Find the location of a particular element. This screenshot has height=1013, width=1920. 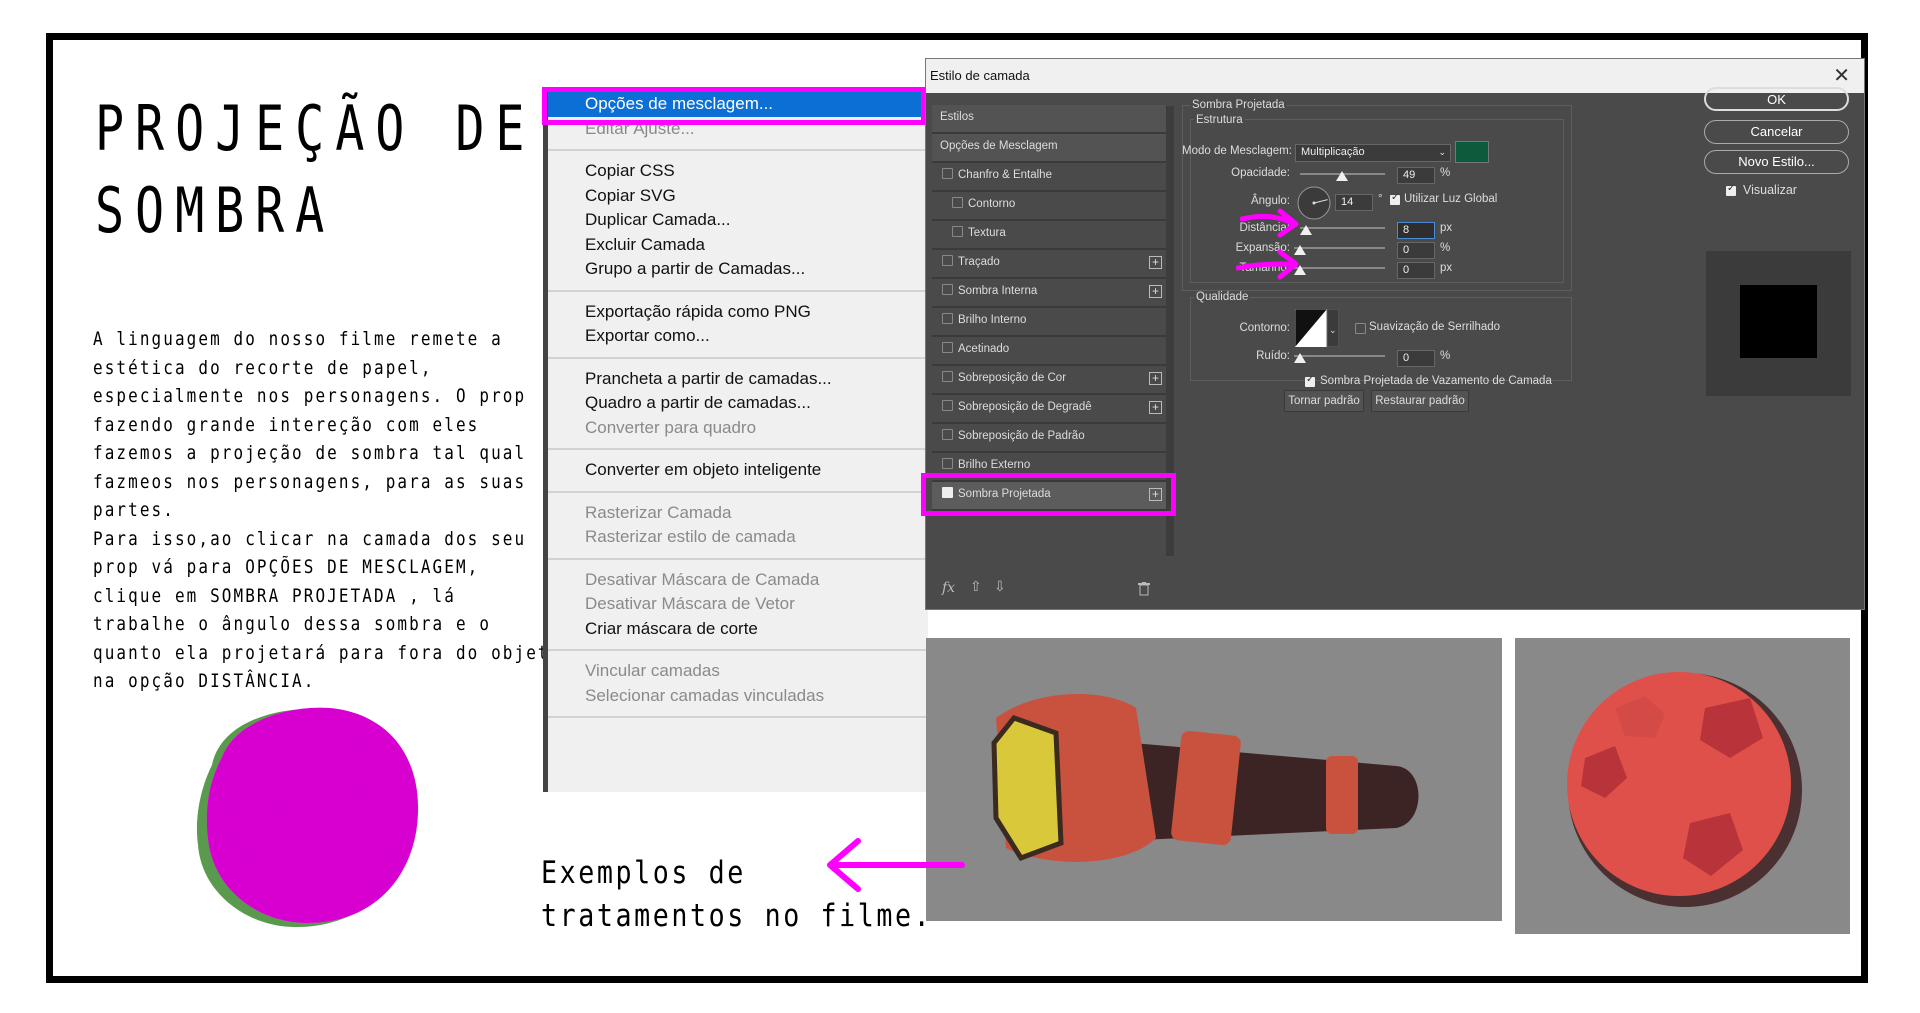

move-down-icon: ⇩ is located at coordinates (1000, 586).